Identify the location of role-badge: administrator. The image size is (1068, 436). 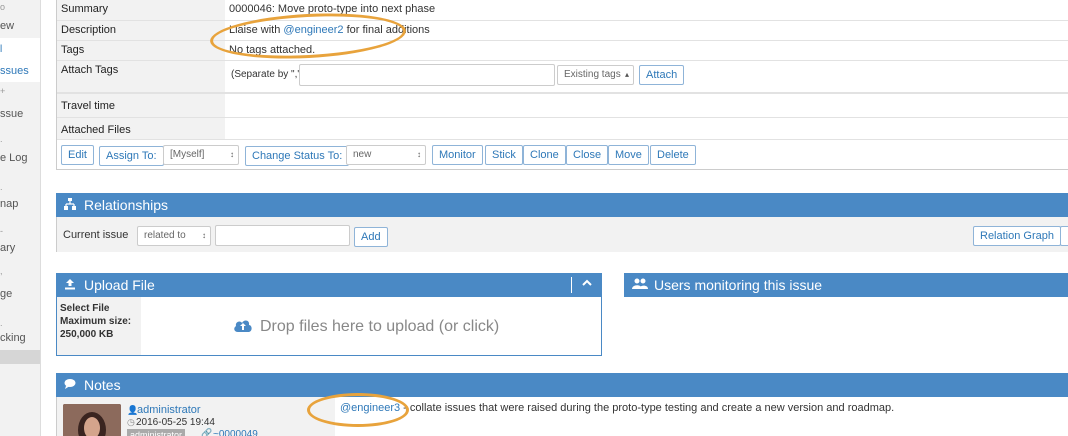
(156, 432).